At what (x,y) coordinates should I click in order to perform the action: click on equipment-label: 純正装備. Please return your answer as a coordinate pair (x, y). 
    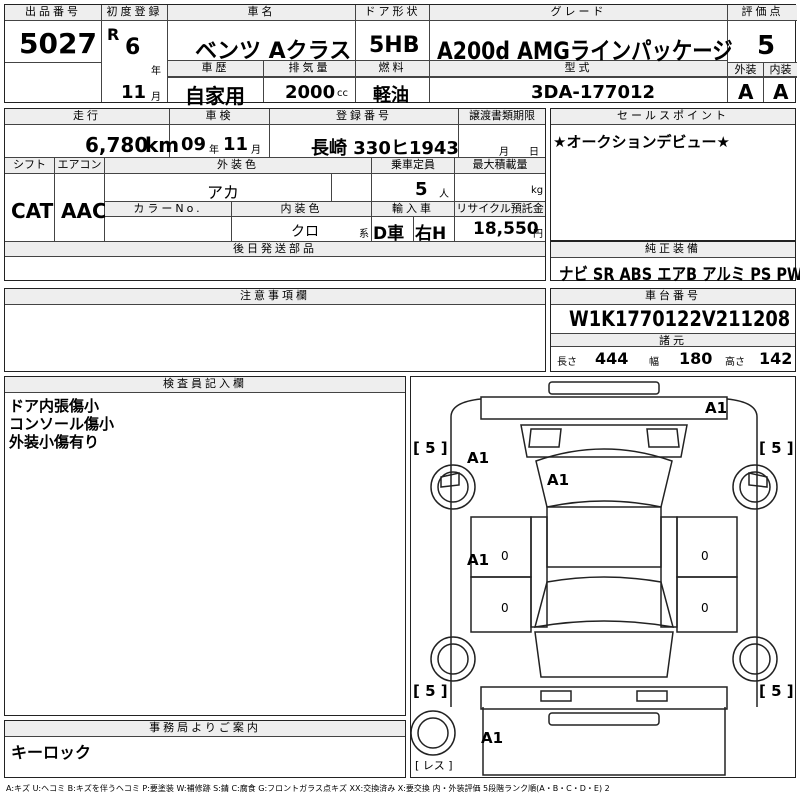
    Looking at the image, I should click on (673, 250).